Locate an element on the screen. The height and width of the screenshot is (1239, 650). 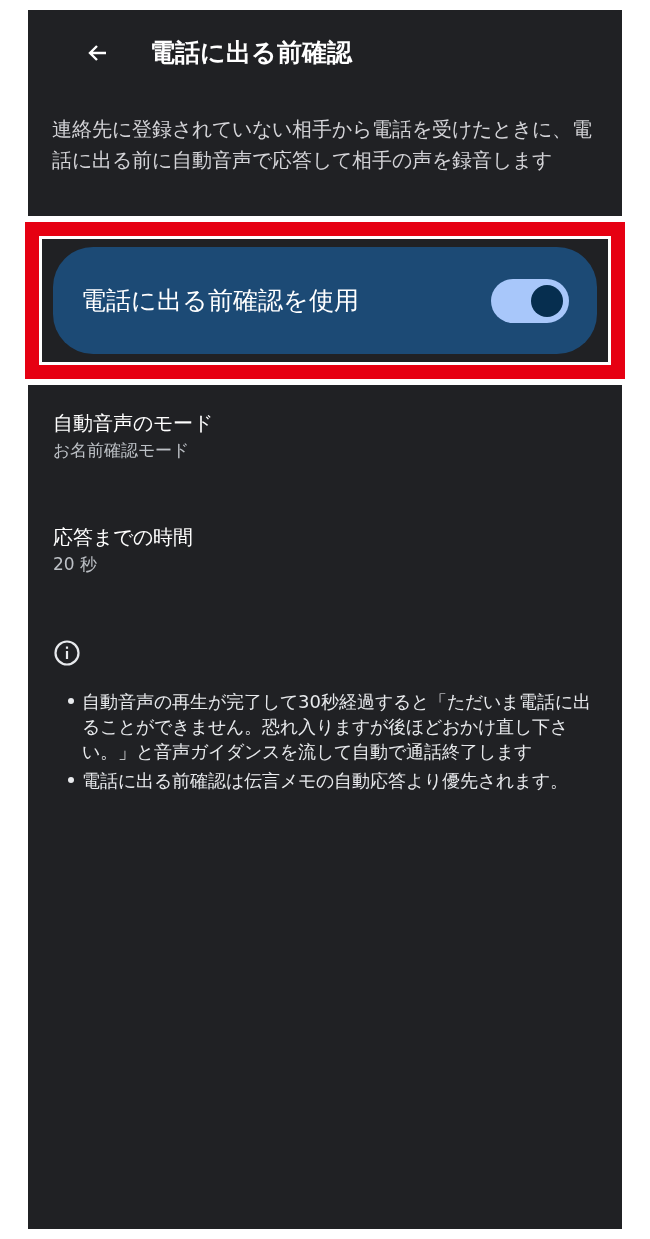
setting-value: お名前確認モード is located at coordinates (121, 450).